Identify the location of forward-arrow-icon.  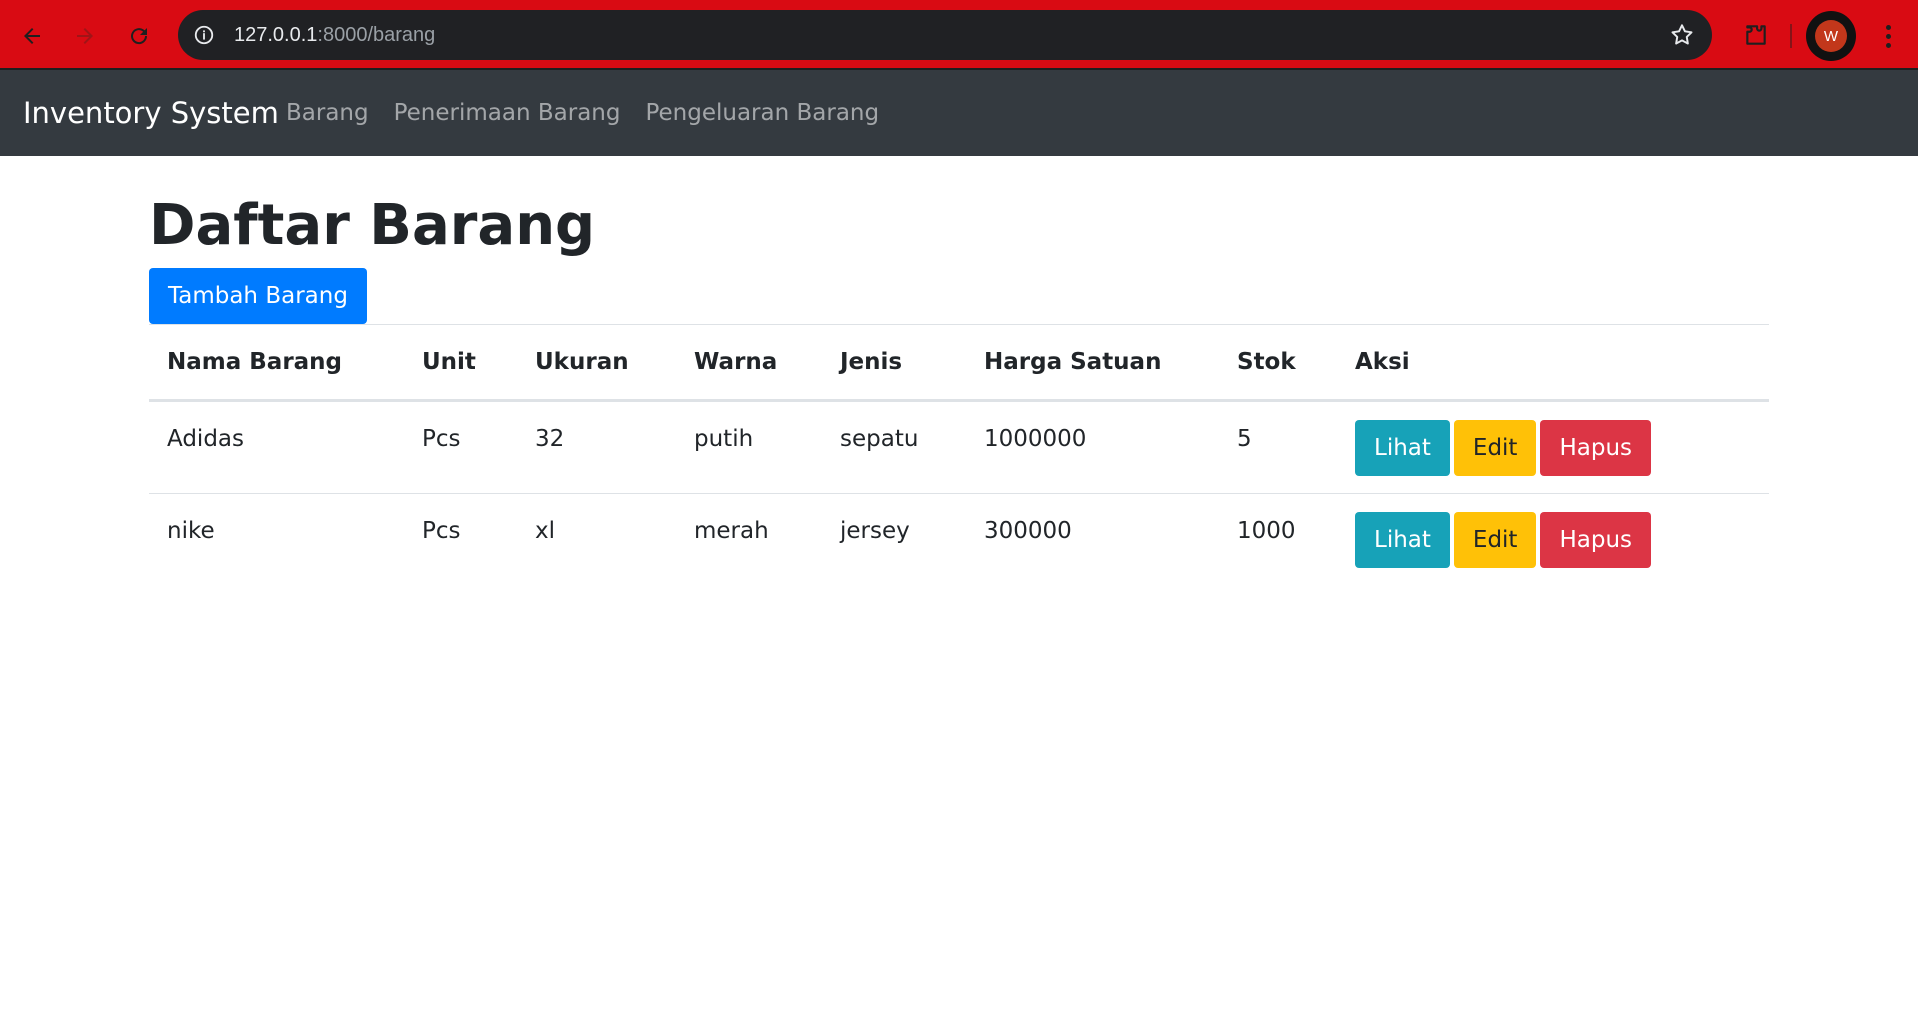
(85, 36).